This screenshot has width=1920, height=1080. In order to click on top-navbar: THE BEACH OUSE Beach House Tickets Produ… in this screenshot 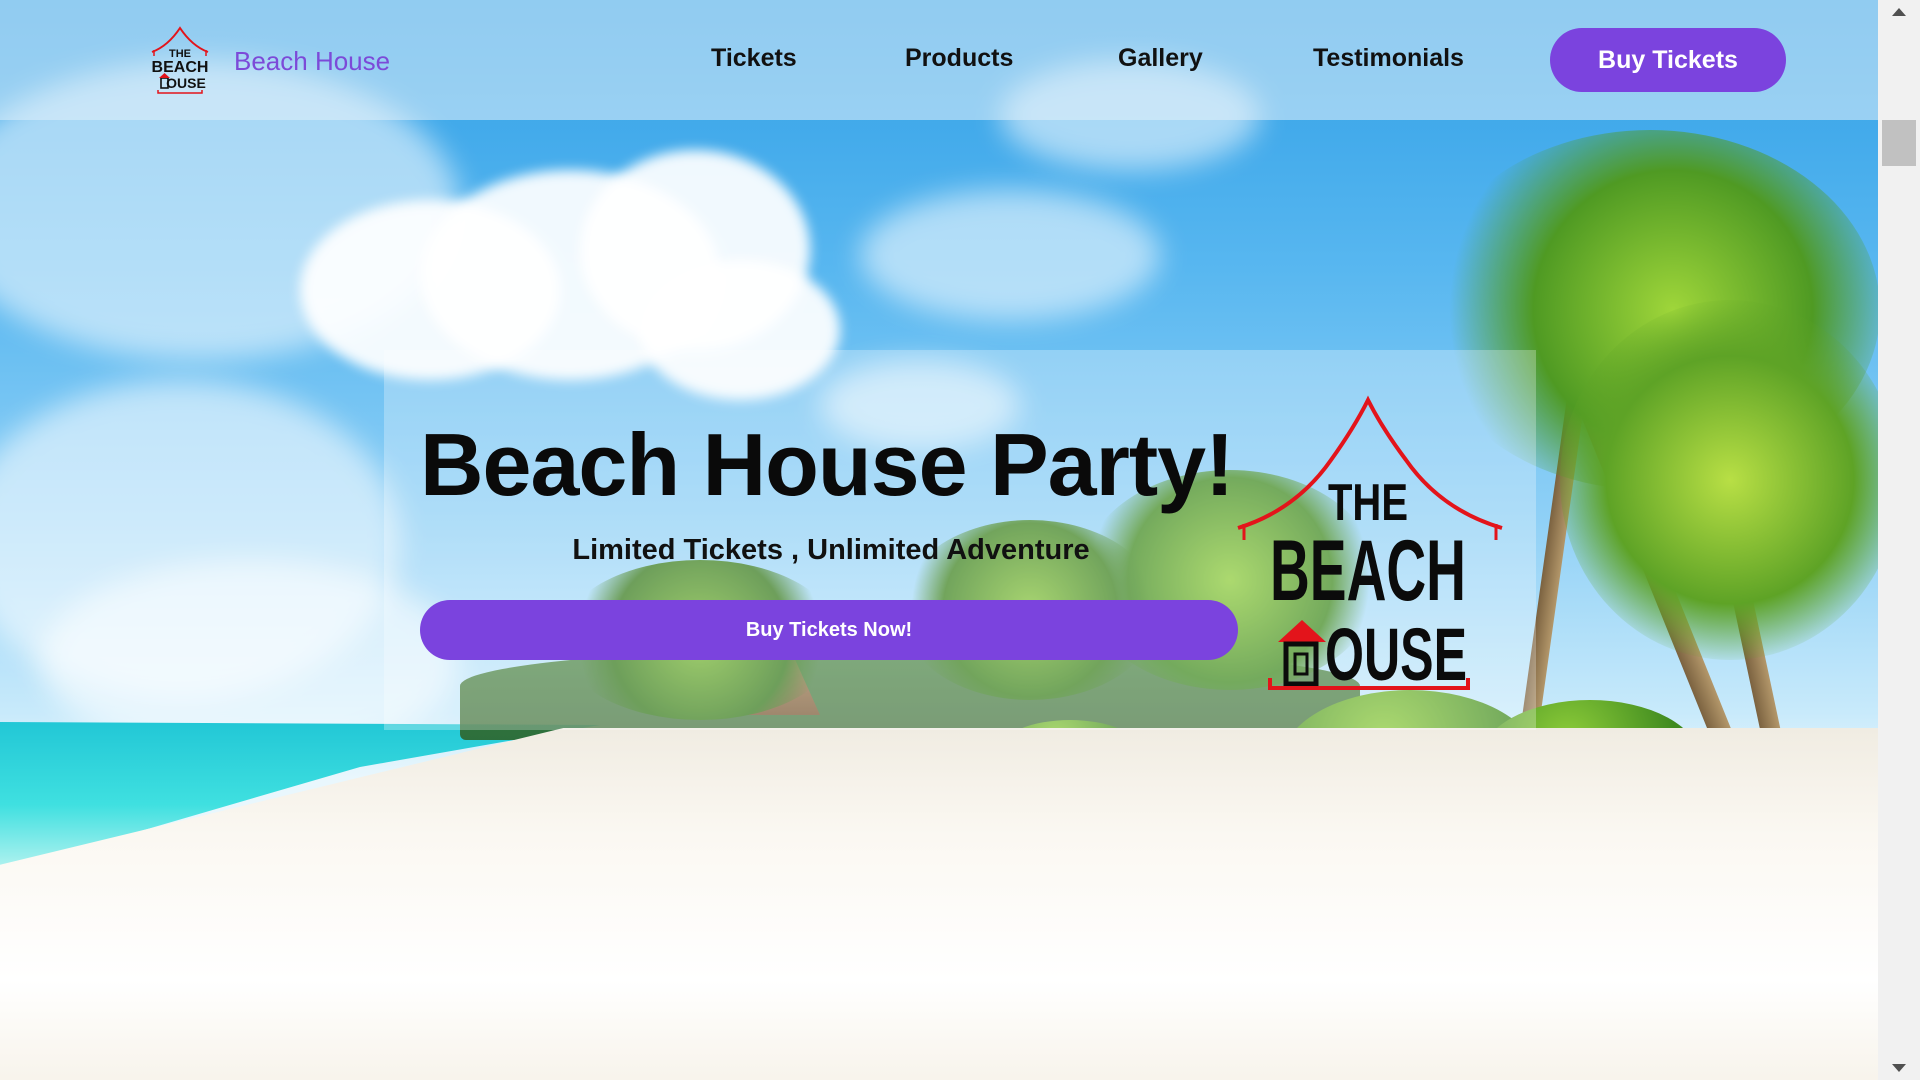, I will do `click(939, 60)`.